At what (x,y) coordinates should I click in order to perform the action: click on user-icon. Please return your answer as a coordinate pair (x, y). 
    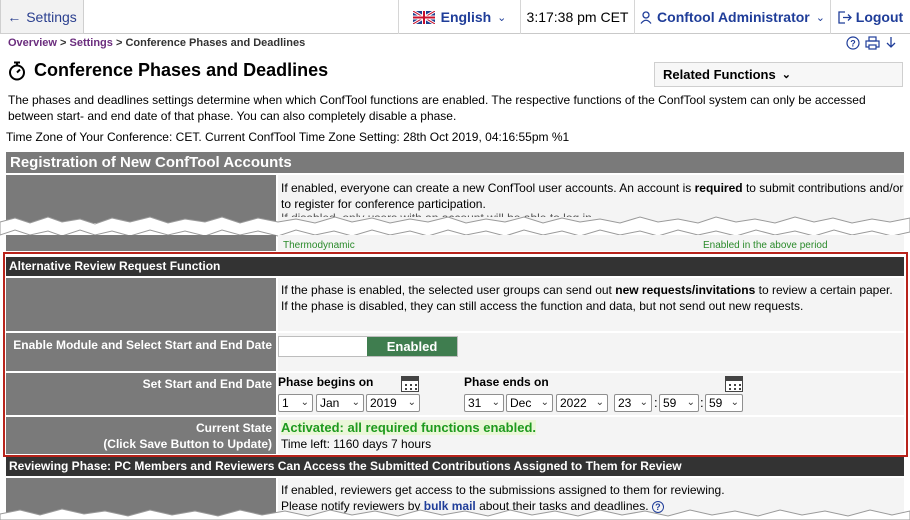
    Looking at the image, I should click on (646, 17).